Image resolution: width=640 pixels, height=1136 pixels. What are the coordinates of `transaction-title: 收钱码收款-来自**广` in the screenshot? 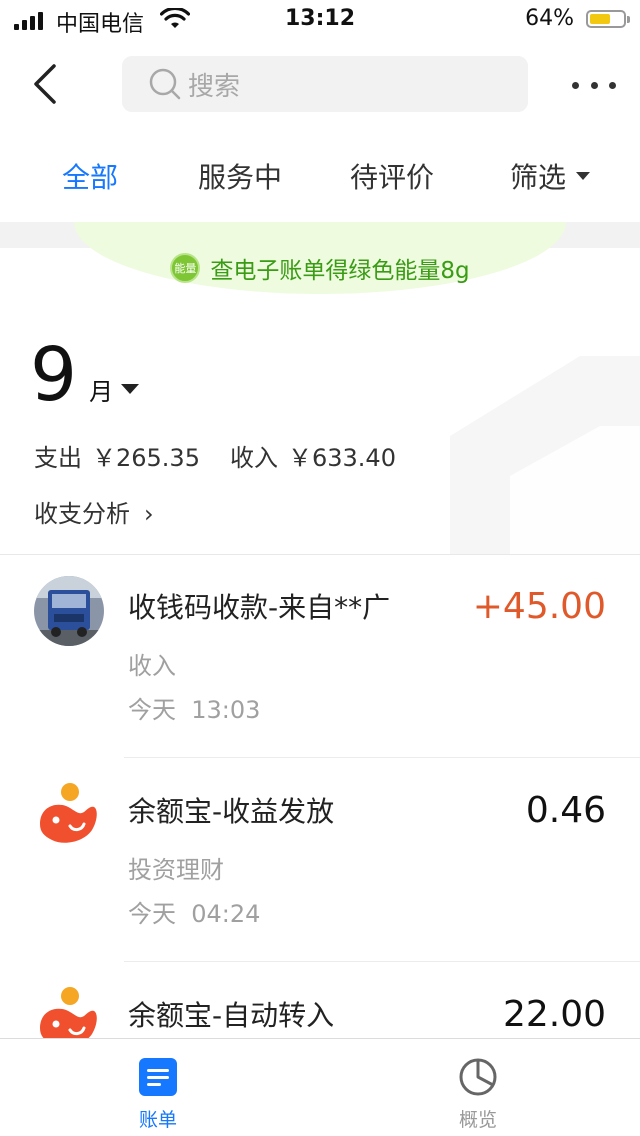 It's located at (259, 607).